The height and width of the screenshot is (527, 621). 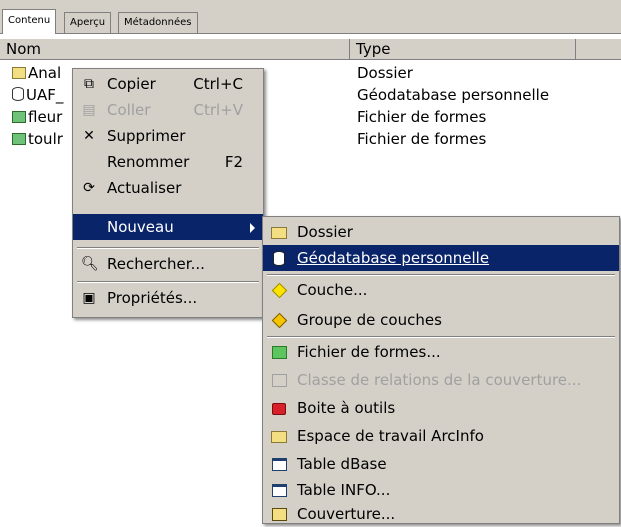 I want to click on tab-metadonnees: Métadonnées, so click(x=158, y=22).